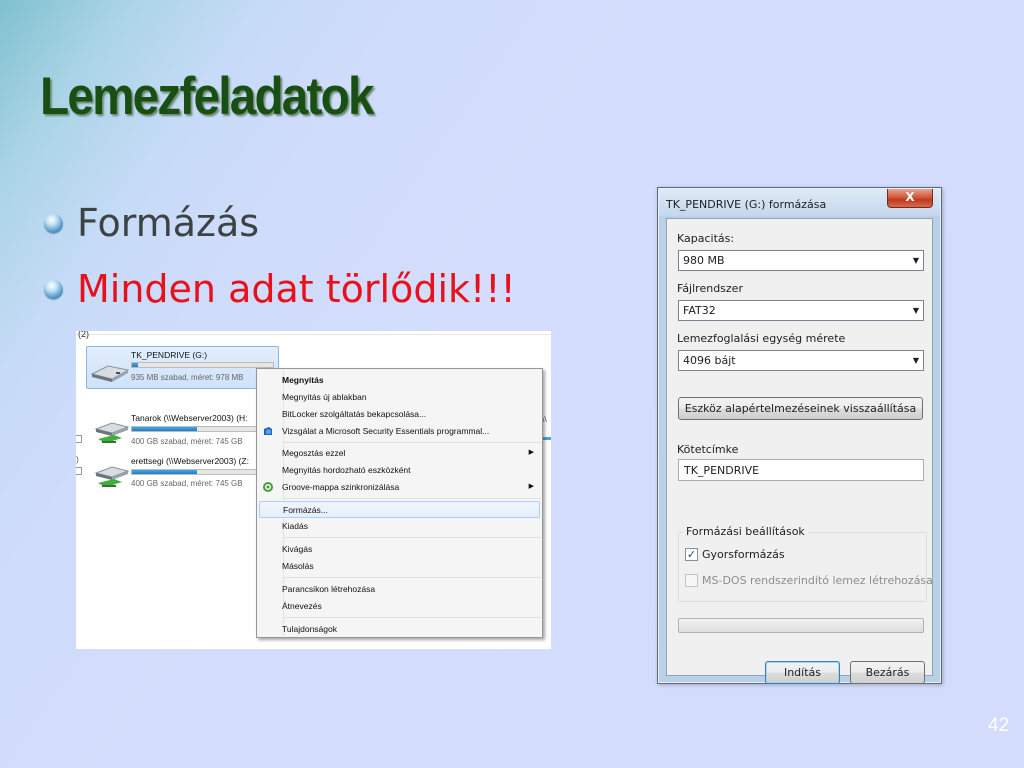 This screenshot has width=1024, height=768. Describe the element at coordinates (801, 625) in the screenshot. I see `format-progress-bar` at that location.